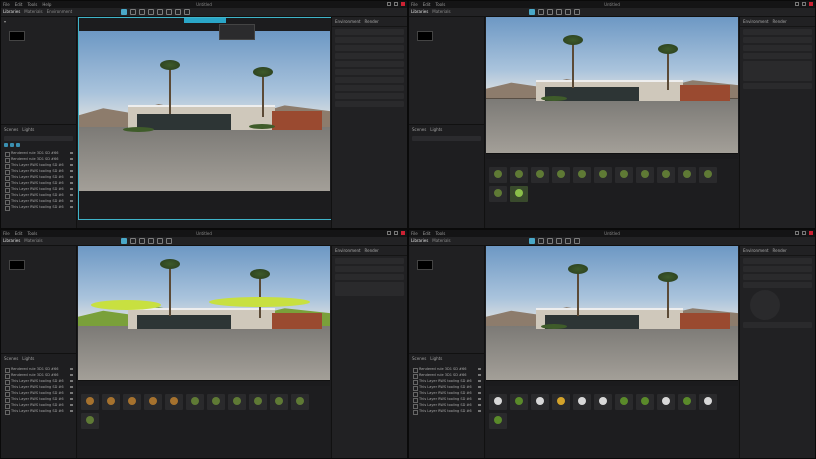  Describe the element at coordinates (6, 145) in the screenshot. I see `filter-icon` at that location.